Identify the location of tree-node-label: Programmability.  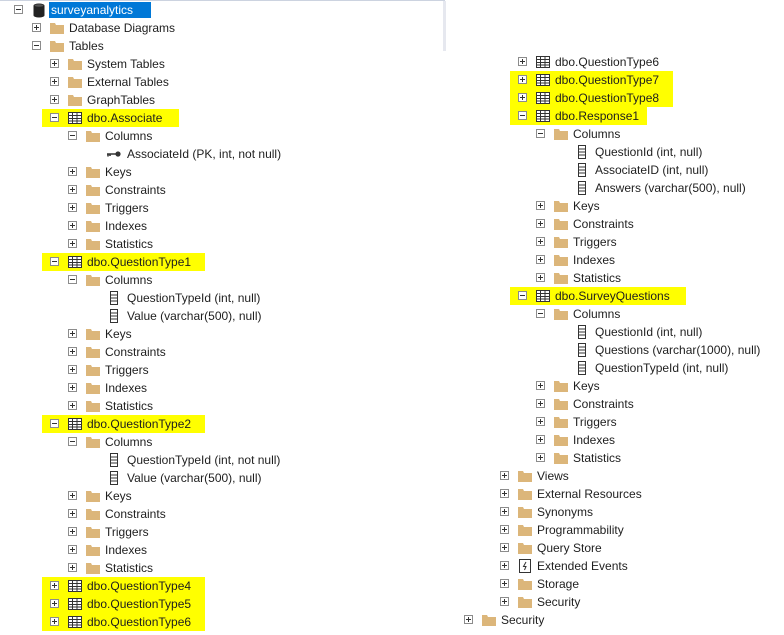
(580, 530).